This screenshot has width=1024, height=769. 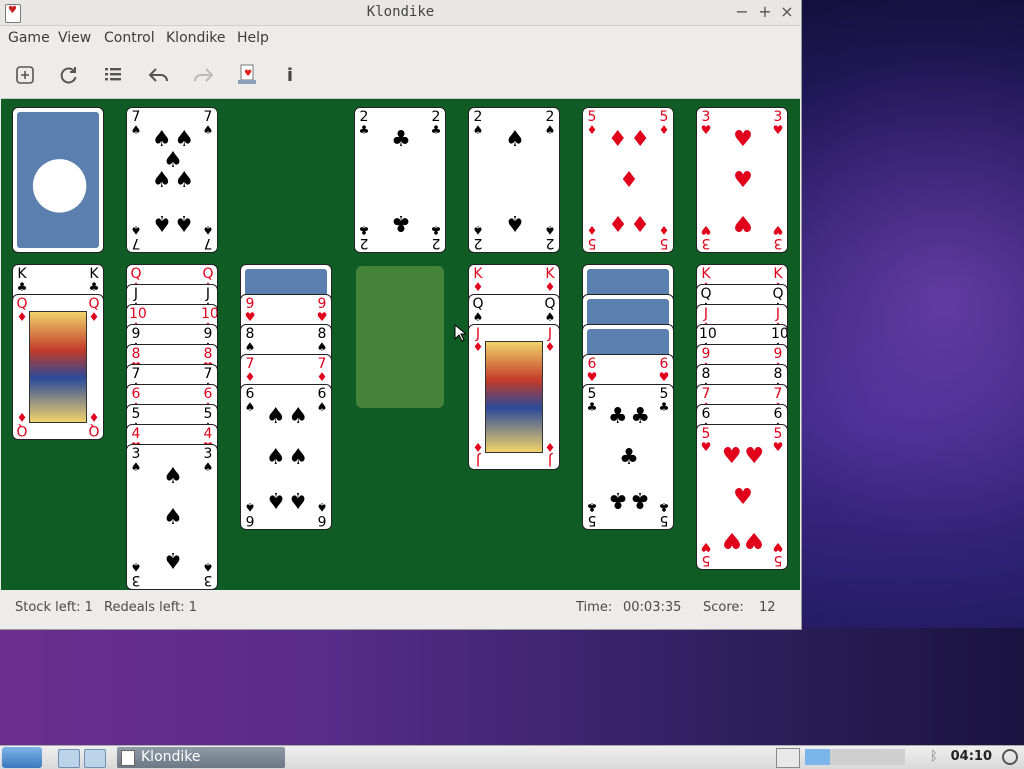 What do you see at coordinates (322, 340) in the screenshot?
I see `card-corner-index: 8♠` at bounding box center [322, 340].